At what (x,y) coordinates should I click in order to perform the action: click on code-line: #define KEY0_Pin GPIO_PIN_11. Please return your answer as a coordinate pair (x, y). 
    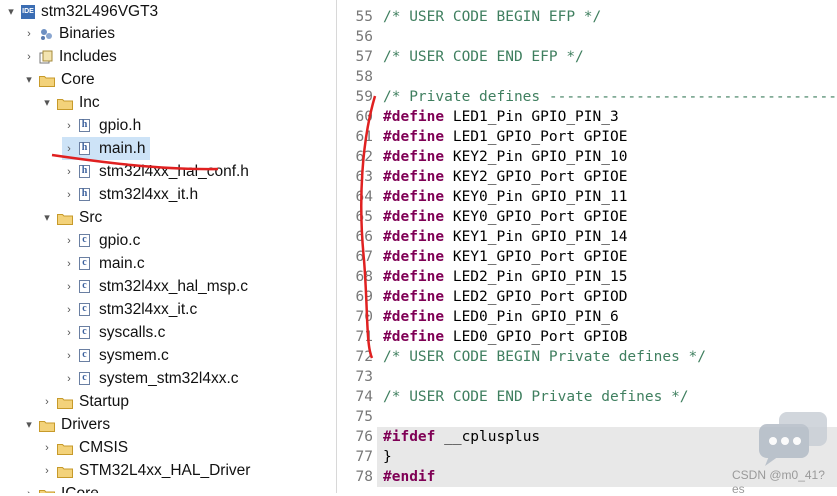
    Looking at the image, I should click on (505, 197).